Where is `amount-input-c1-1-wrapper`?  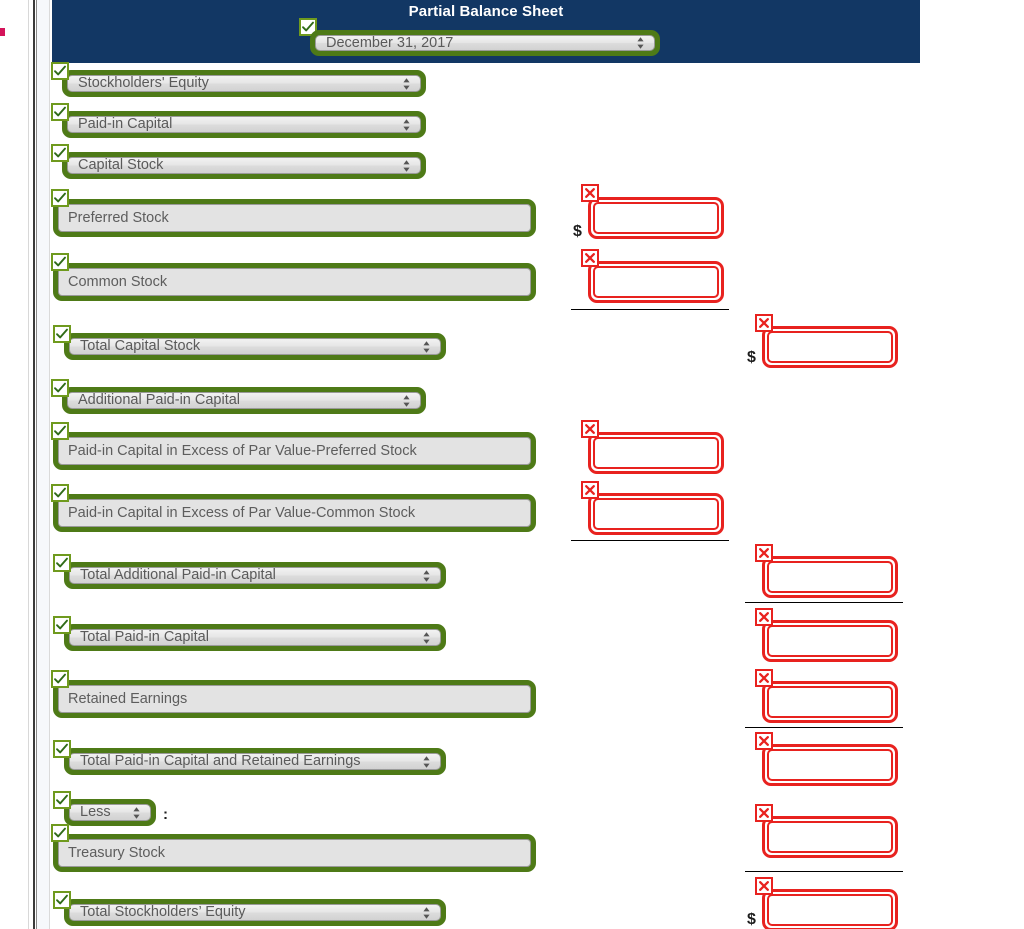
amount-input-c1-1-wrapper is located at coordinates (656, 282).